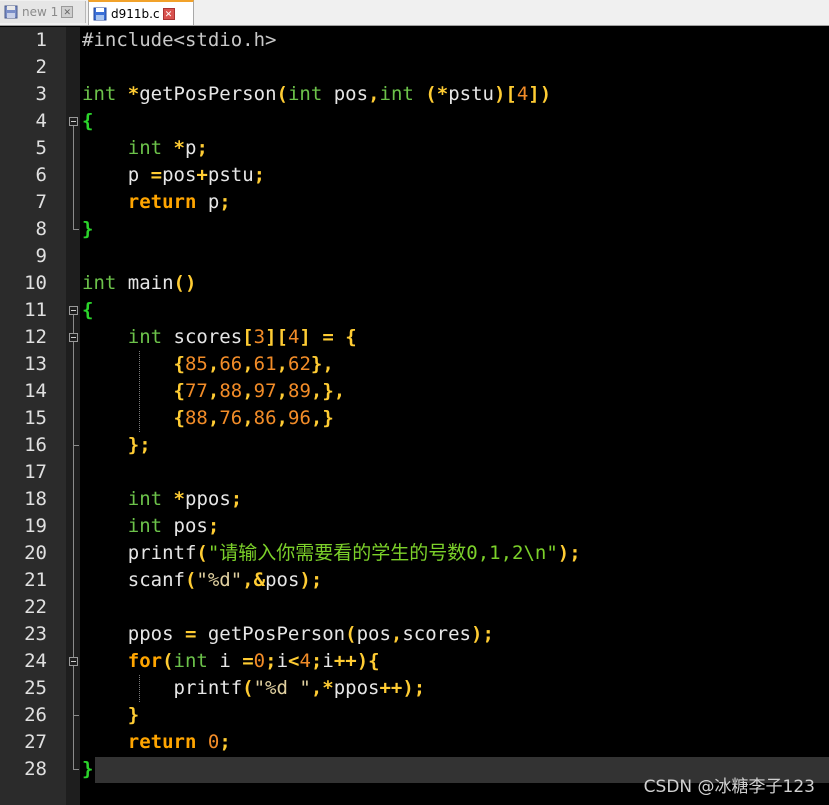 The height and width of the screenshot is (805, 829). Describe the element at coordinates (145, 283) in the screenshot. I see `code-token: main` at that location.